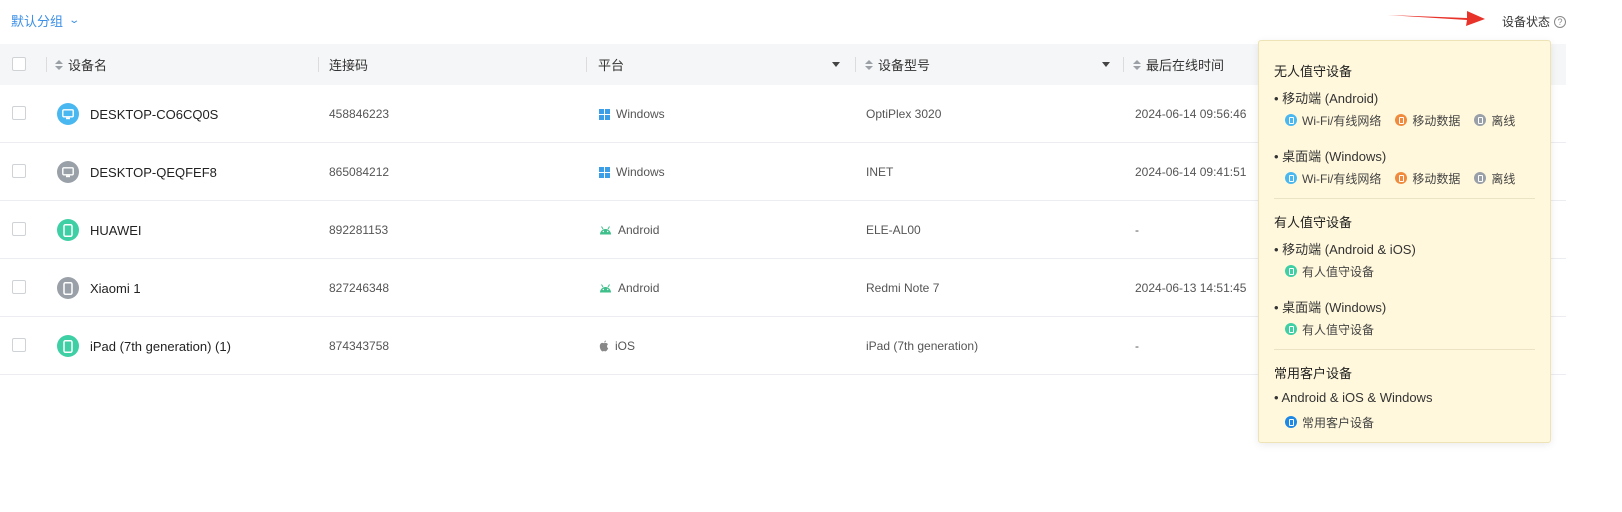 The height and width of the screenshot is (512, 1622). I want to click on device-model: ELE-AL00, so click(893, 230).